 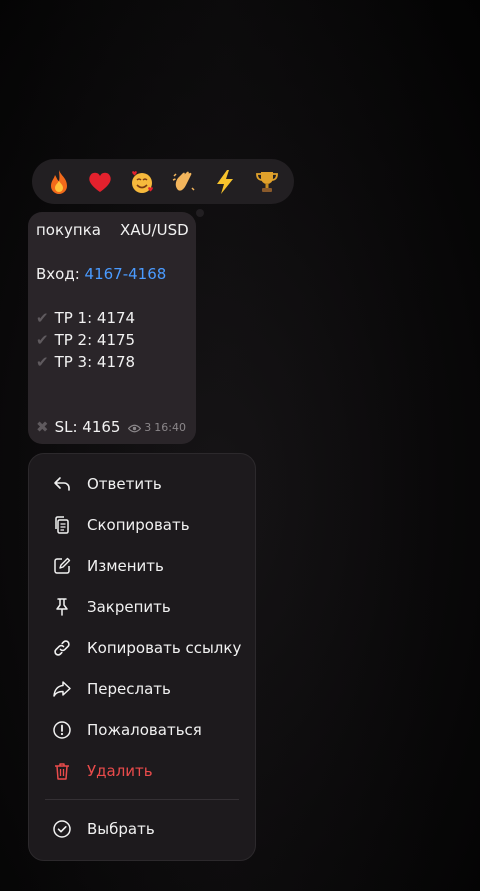 What do you see at coordinates (148, 427) in the screenshot?
I see `views-count: 3` at bounding box center [148, 427].